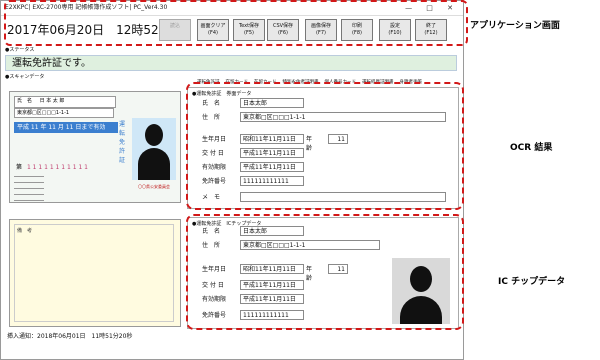  Describe the element at coordinates (25, 101) in the screenshot. I see `card-name-label: 氏 名` at that location.